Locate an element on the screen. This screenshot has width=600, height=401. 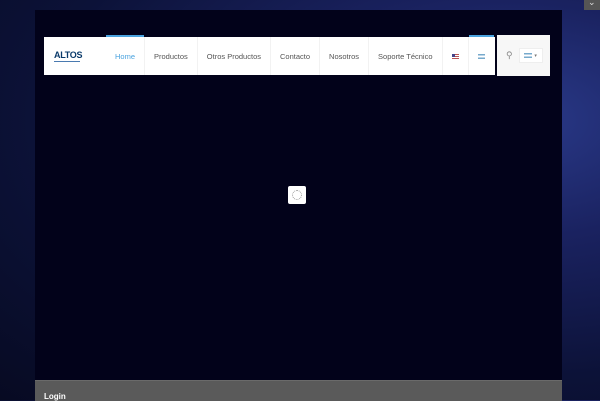
logo-text: ALTOS is located at coordinates (68, 55).